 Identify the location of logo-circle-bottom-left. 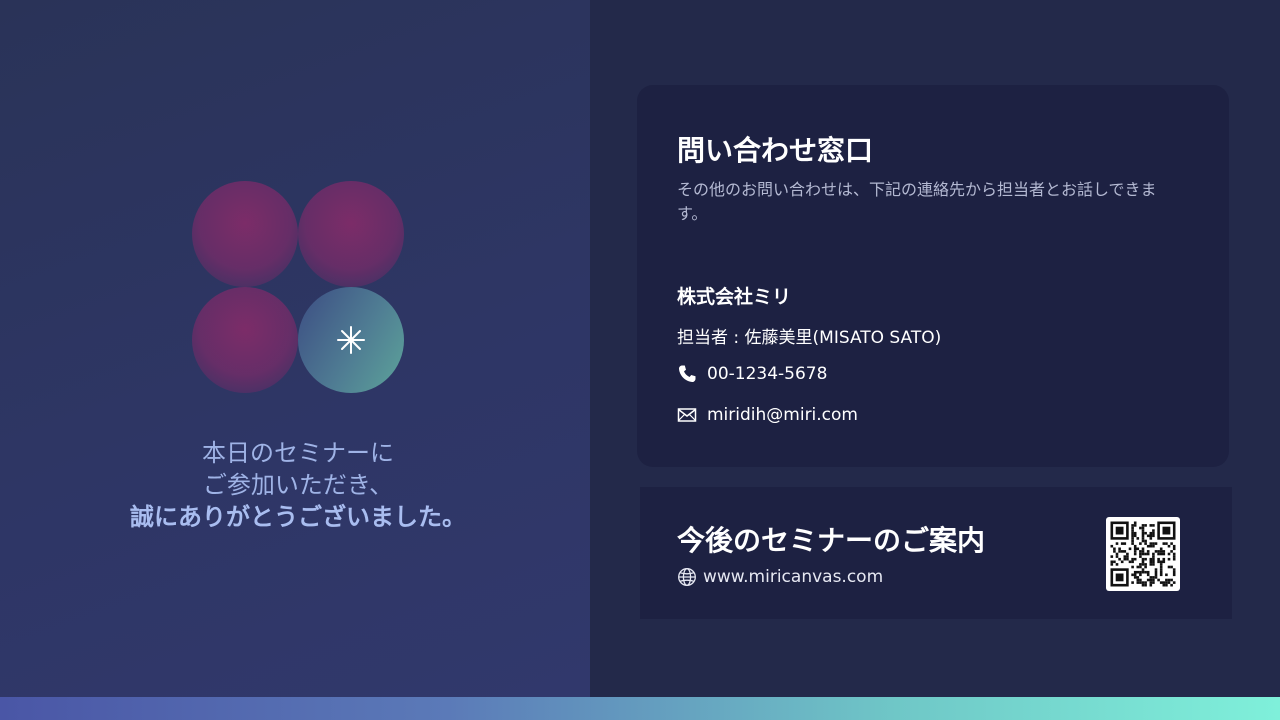
(245, 340).